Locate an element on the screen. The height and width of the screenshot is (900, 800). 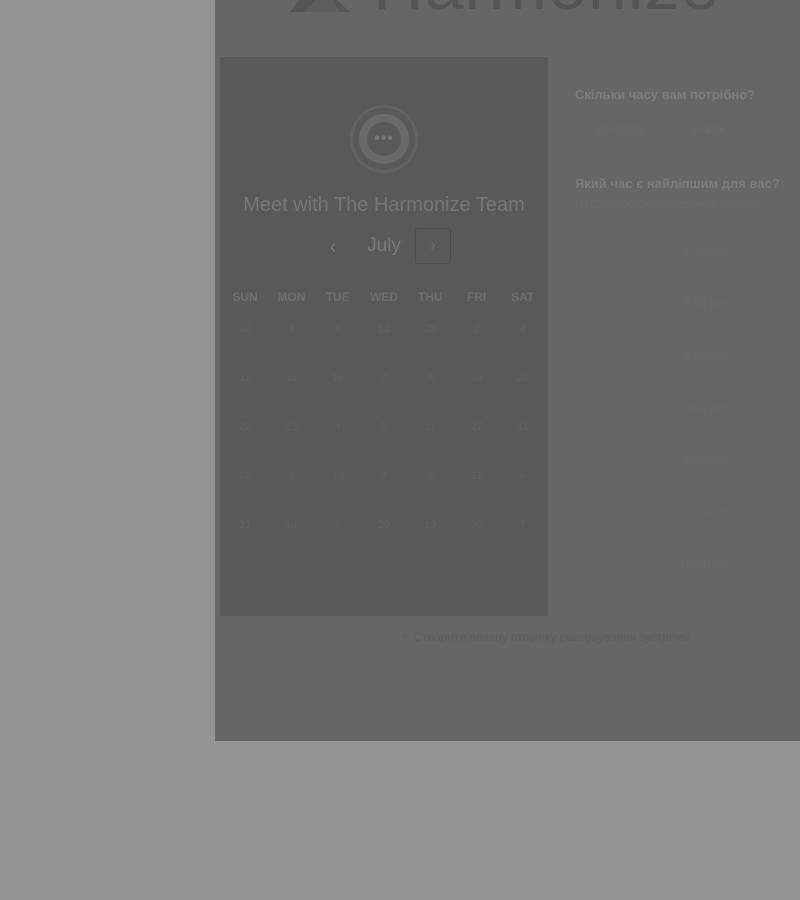
sparkle-icon: ✧ is located at coordinates (407, 637).